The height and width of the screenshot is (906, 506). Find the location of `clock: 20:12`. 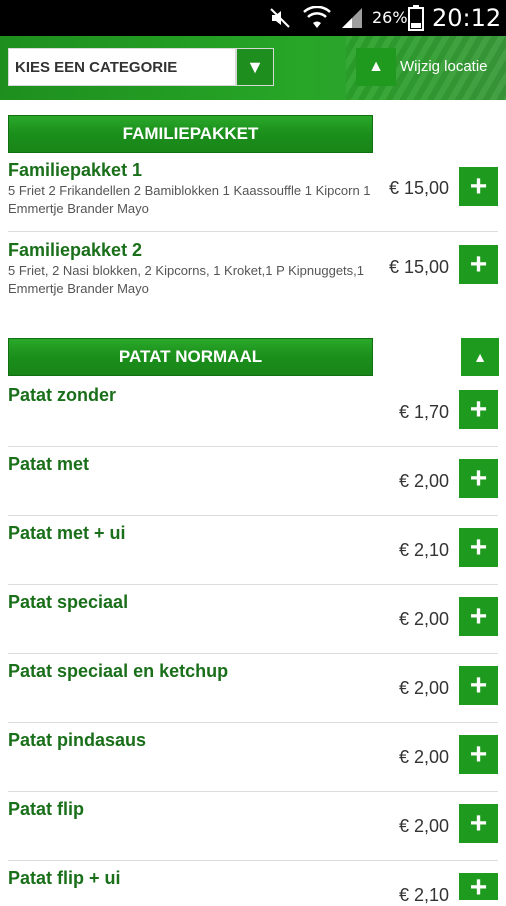

clock: 20:12 is located at coordinates (467, 18).